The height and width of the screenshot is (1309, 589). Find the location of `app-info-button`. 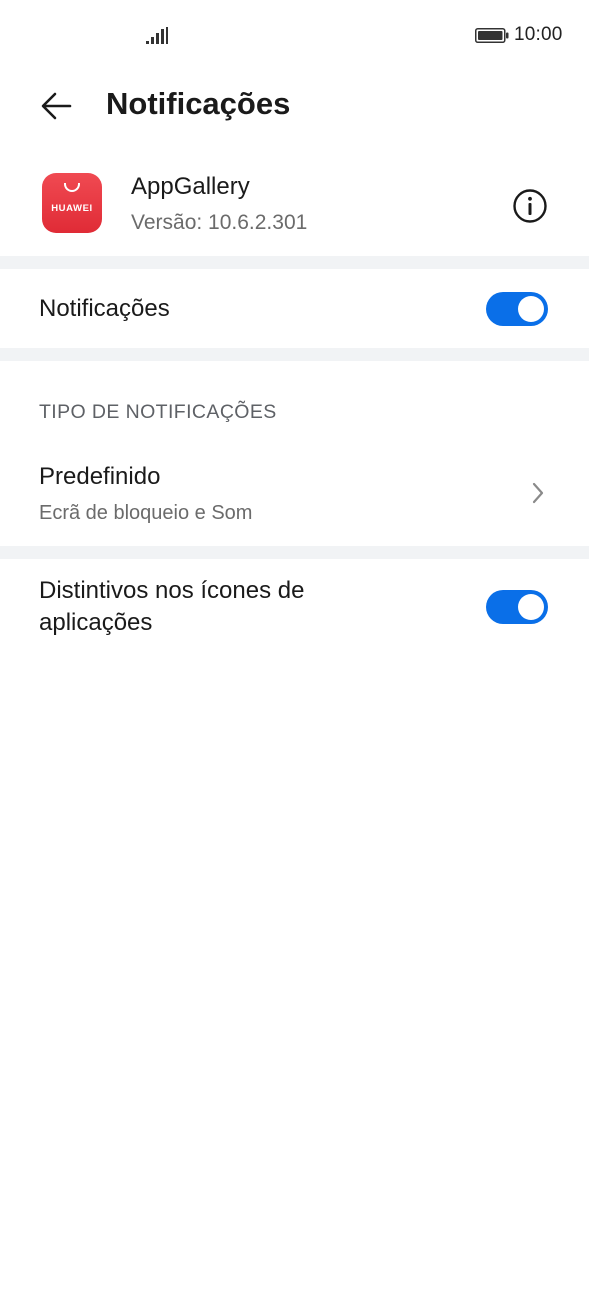

app-info-button is located at coordinates (530, 206).